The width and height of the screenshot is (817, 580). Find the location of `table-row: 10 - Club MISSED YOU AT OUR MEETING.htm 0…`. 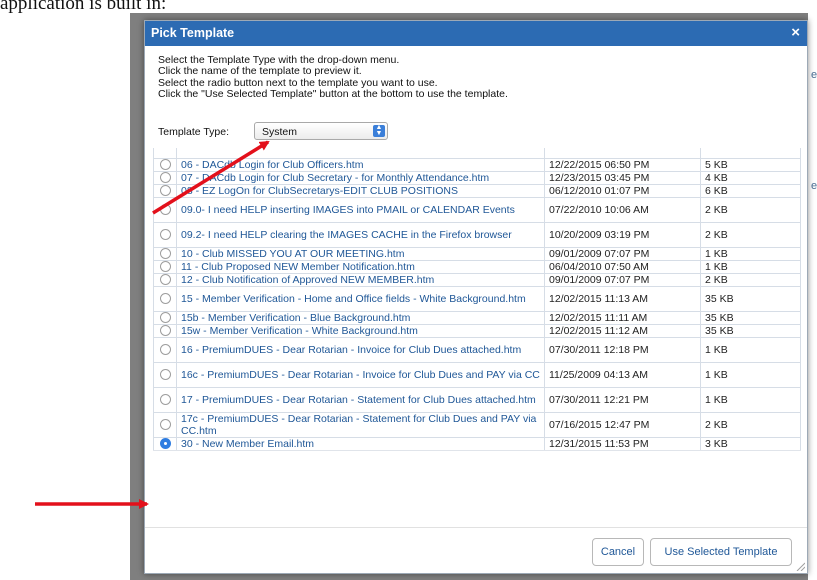

table-row: 10 - Club MISSED YOU AT OUR MEETING.htm 0… is located at coordinates (477, 253).